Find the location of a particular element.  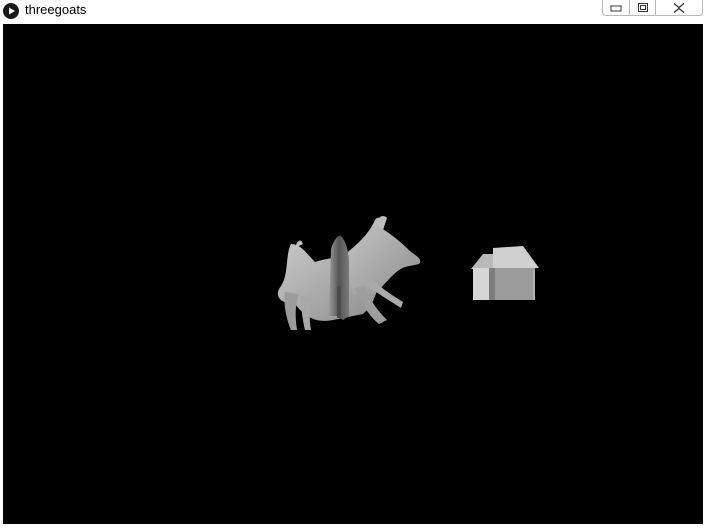

window-controls is located at coordinates (653, 8).